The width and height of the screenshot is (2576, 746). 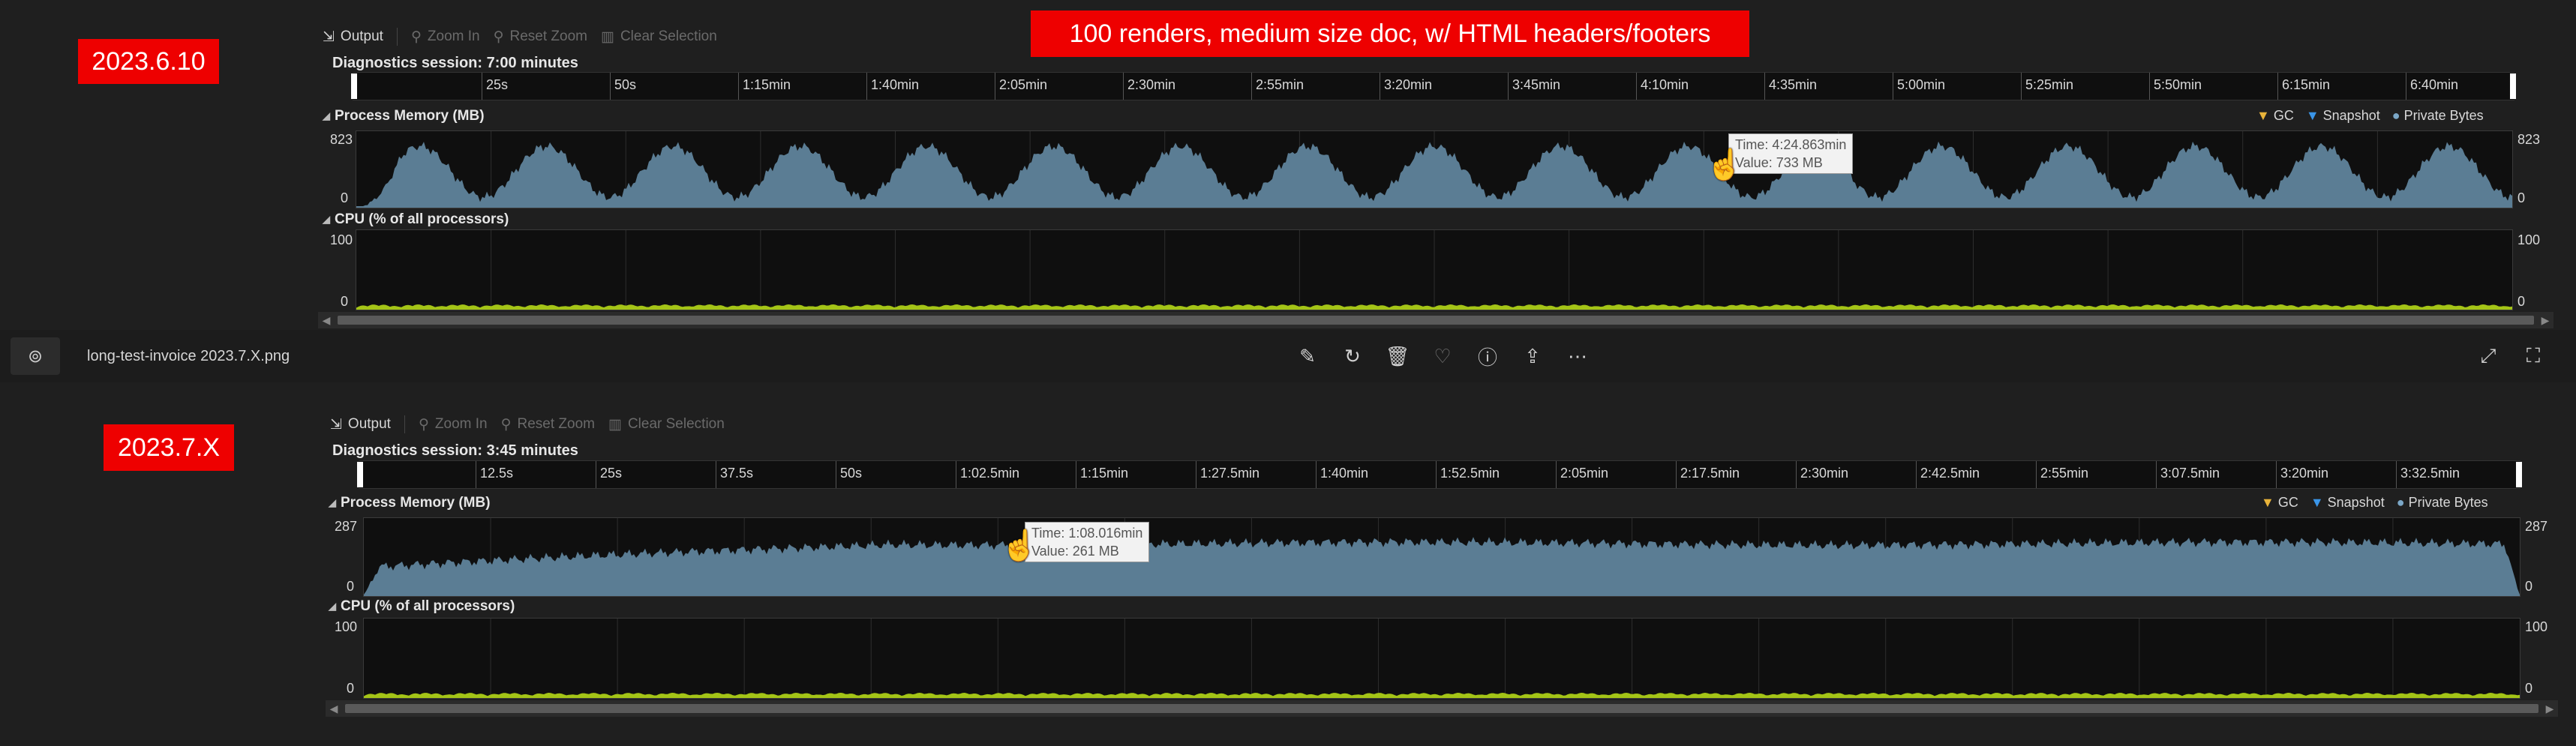 I want to click on ruler-tick-label: 1:02.5min, so click(x=990, y=473).